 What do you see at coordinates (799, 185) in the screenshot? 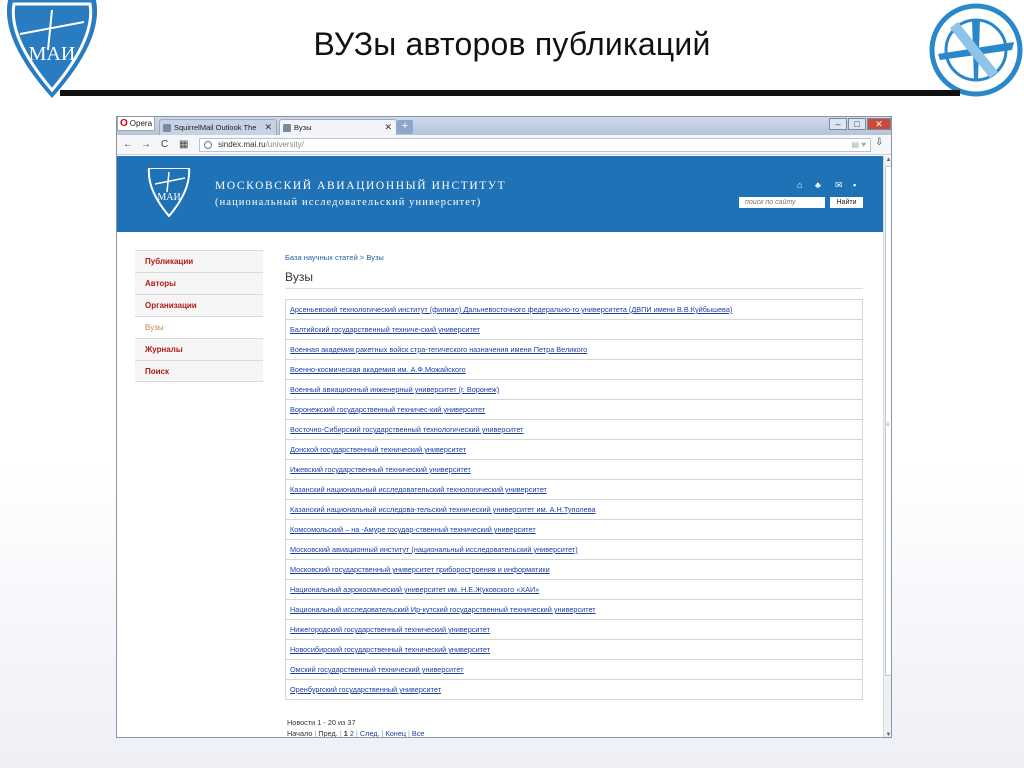
I see `home-icon: ⌂` at bounding box center [799, 185].